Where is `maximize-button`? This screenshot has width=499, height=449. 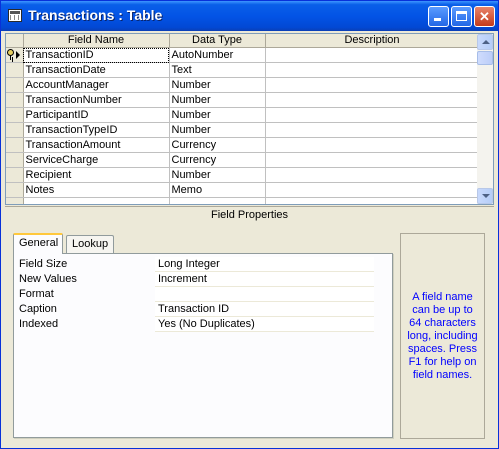 maximize-button is located at coordinates (461, 16).